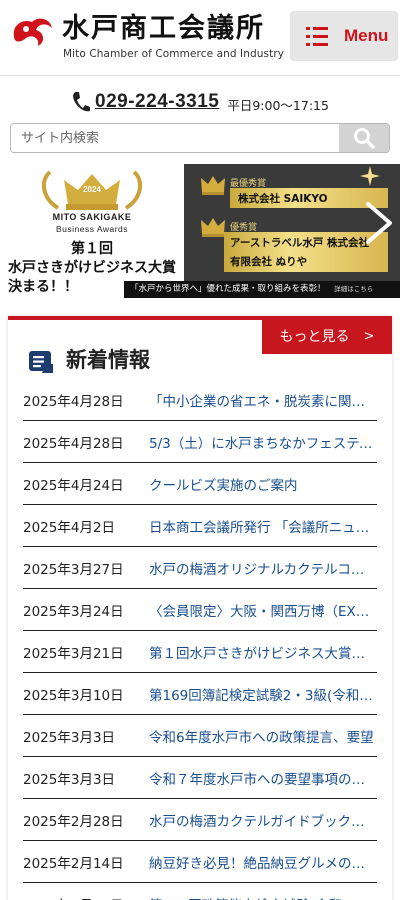  I want to click on chevron-right-icon: >, so click(369, 336).